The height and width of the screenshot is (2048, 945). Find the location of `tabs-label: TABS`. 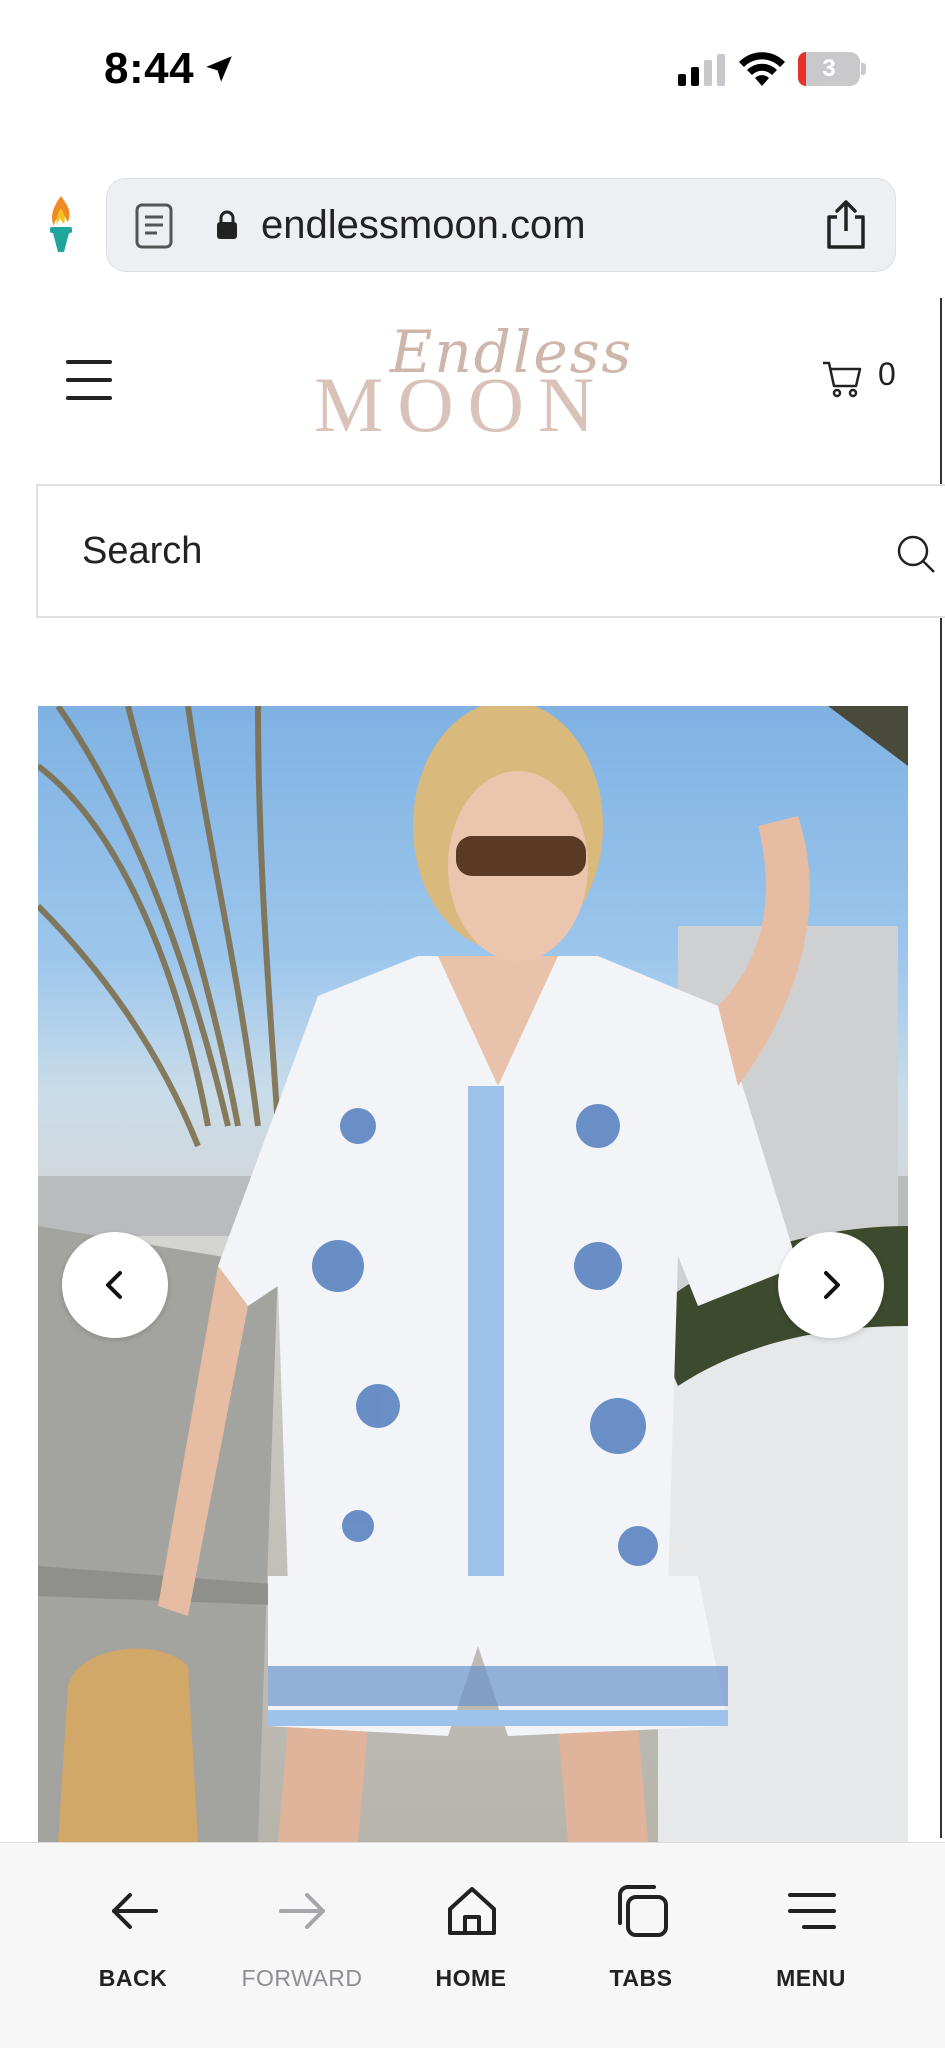

tabs-label: TABS is located at coordinates (641, 1978).